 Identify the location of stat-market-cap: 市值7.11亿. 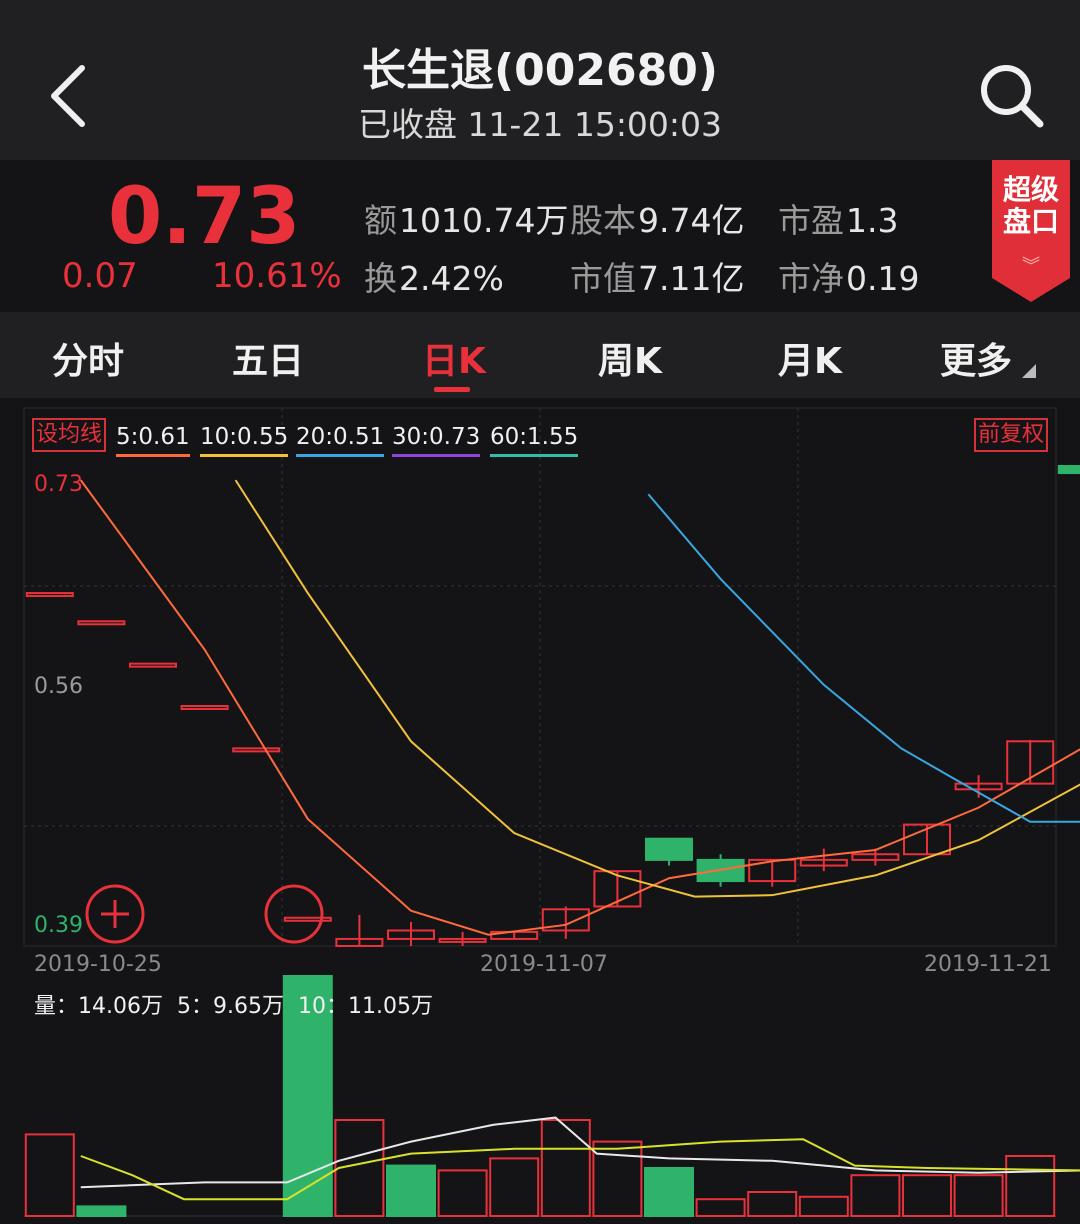
(657, 278).